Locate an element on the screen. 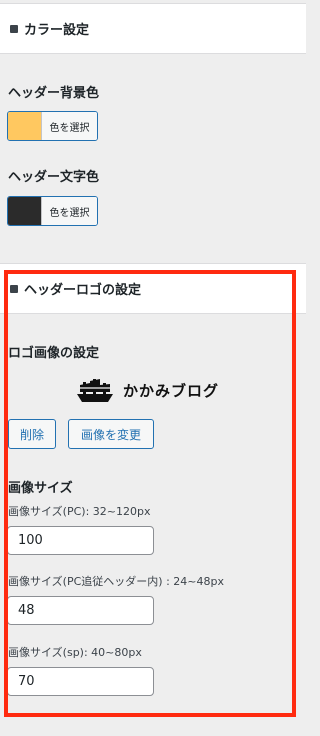  header-text-color-swatch is located at coordinates (24, 211).